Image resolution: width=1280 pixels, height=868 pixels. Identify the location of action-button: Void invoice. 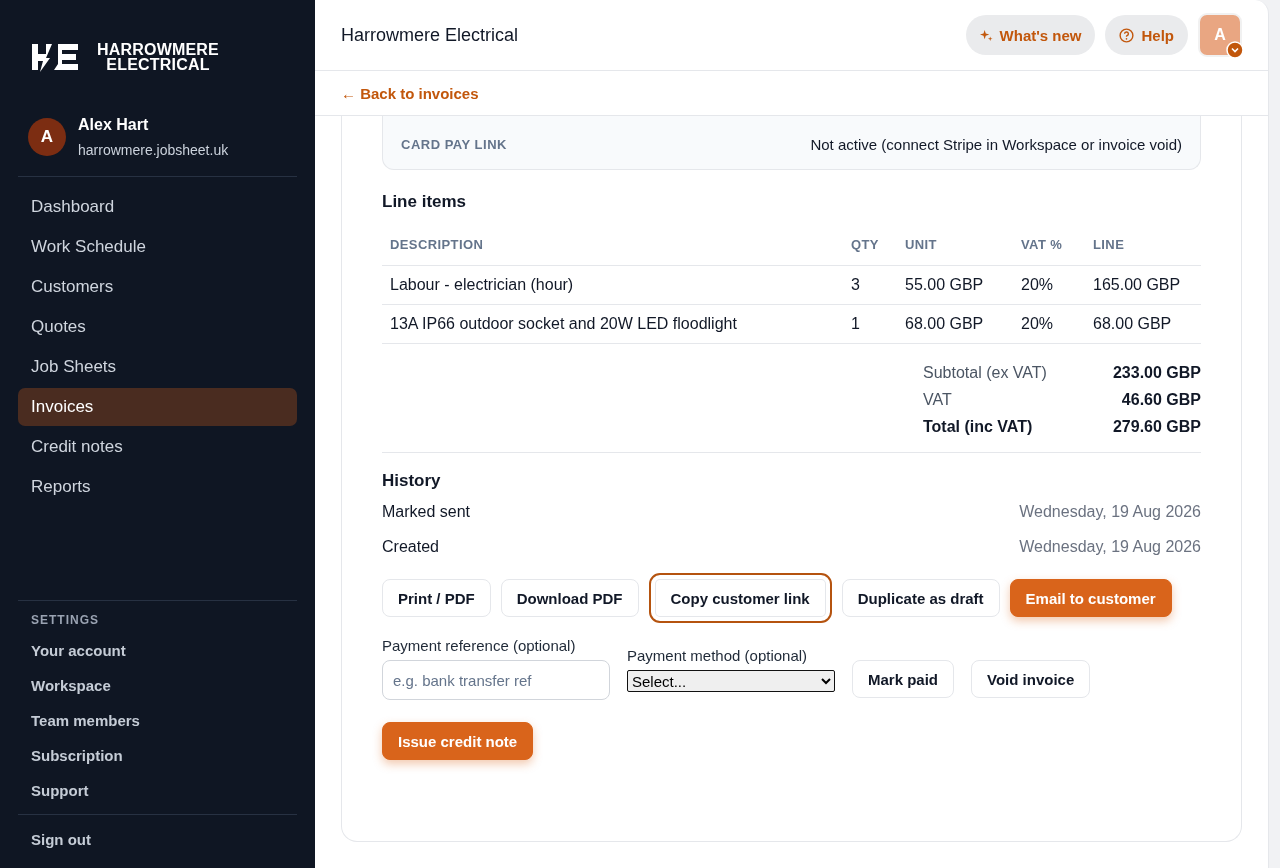
(1031, 679).